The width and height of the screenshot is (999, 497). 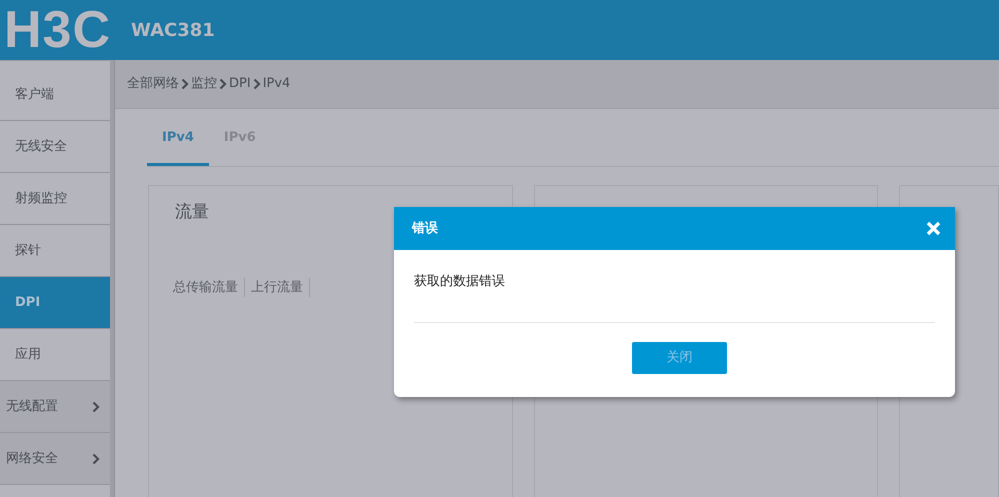 What do you see at coordinates (55, 407) in the screenshot?
I see `sidebar-item: 无线配置` at bounding box center [55, 407].